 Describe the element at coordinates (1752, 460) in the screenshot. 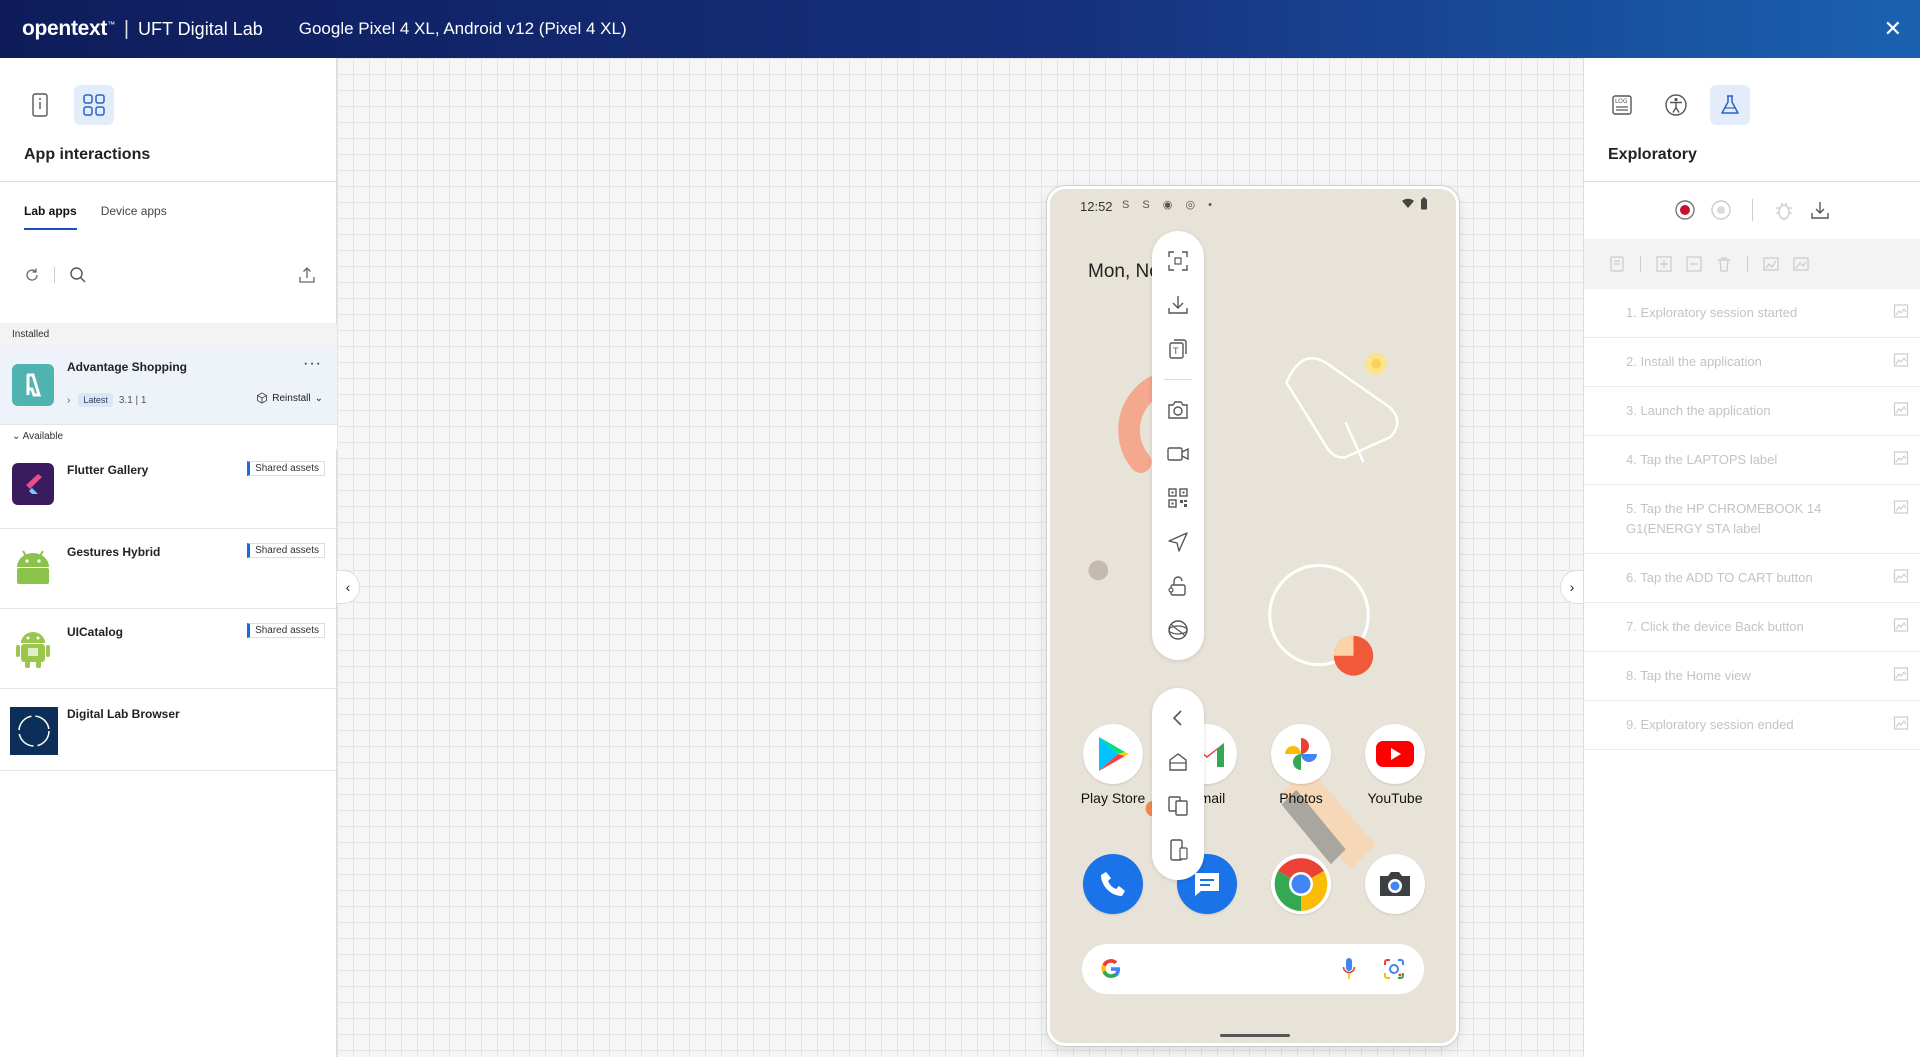

I see `list-item: 4. Tap the LAPTOPS label` at that location.